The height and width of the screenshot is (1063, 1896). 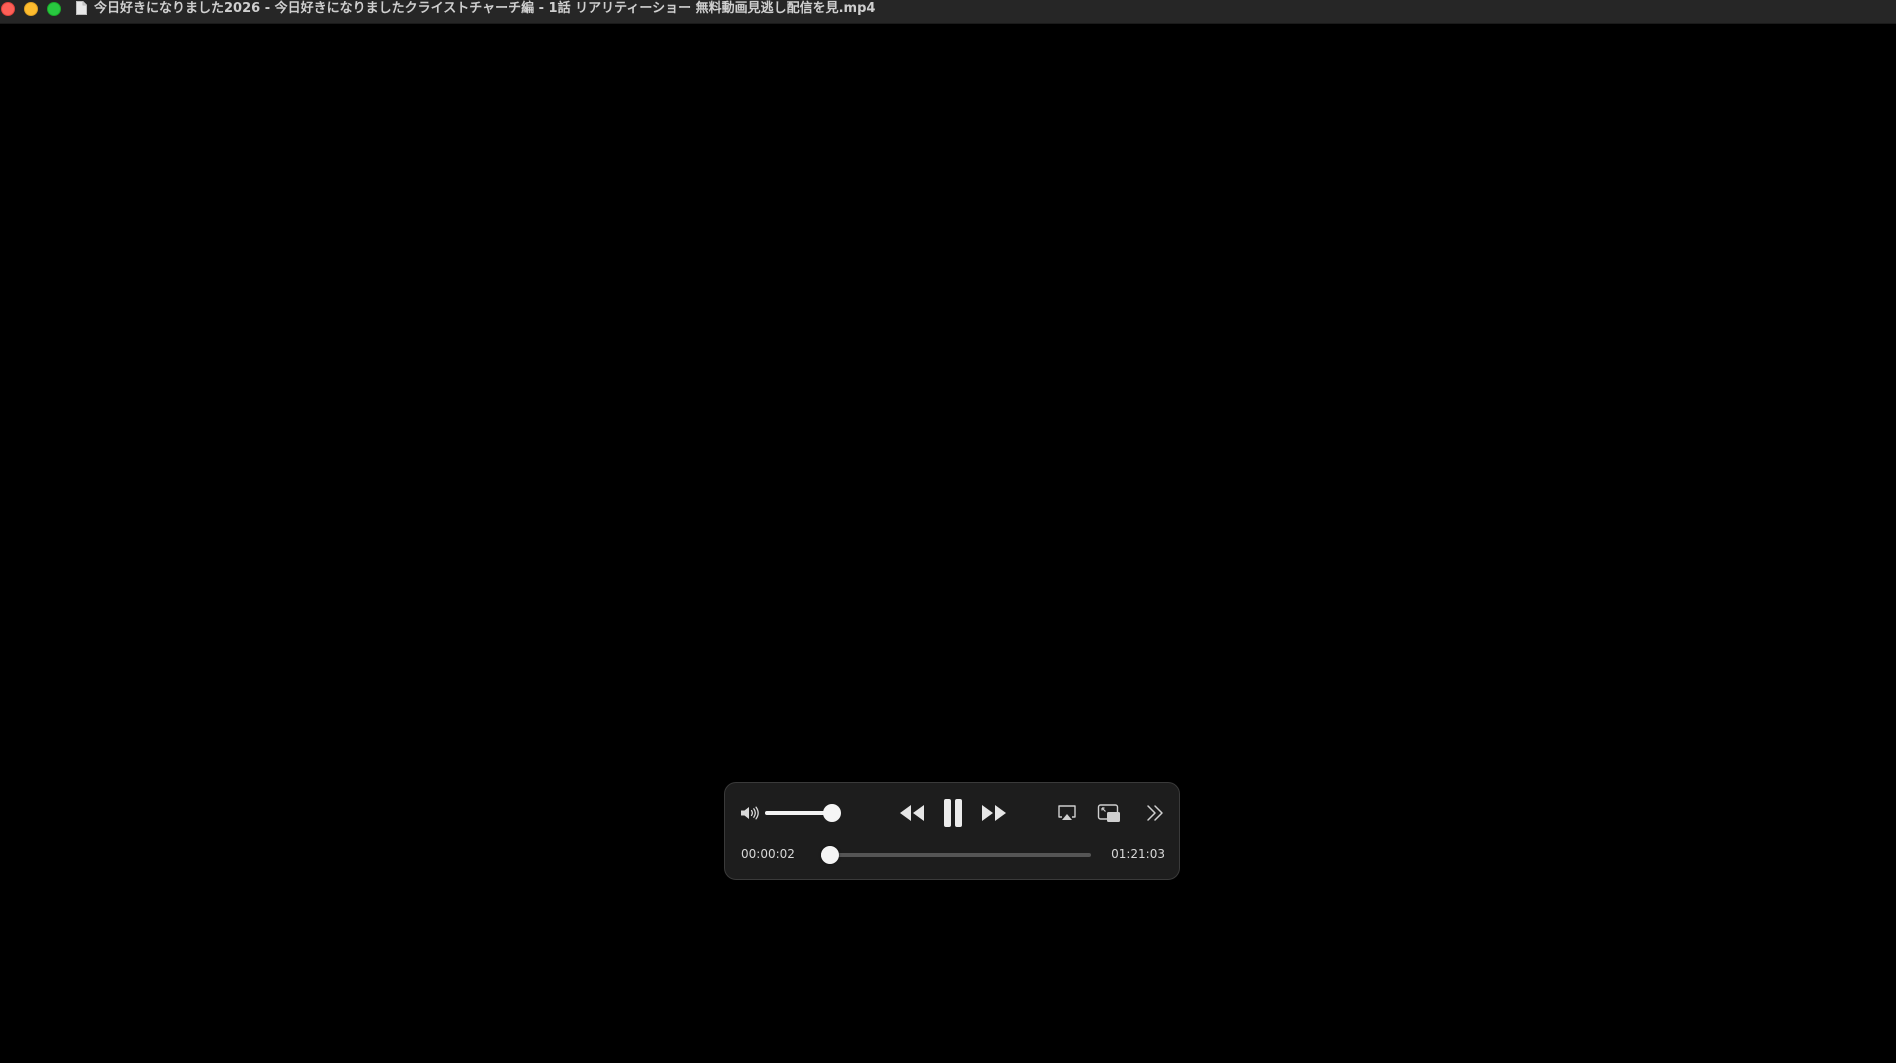 I want to click on airplay-icon, so click(x=1067, y=813).